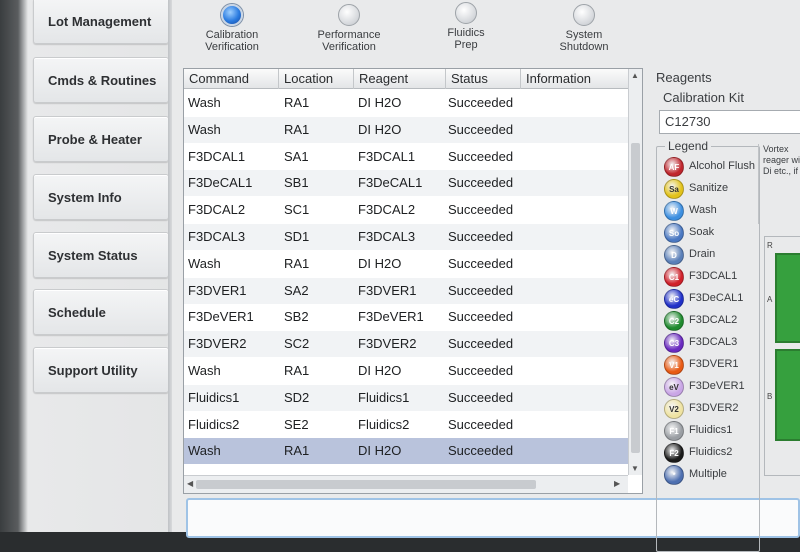  What do you see at coordinates (635, 298) in the screenshot?
I see `vertical-scroll-thumb` at bounding box center [635, 298].